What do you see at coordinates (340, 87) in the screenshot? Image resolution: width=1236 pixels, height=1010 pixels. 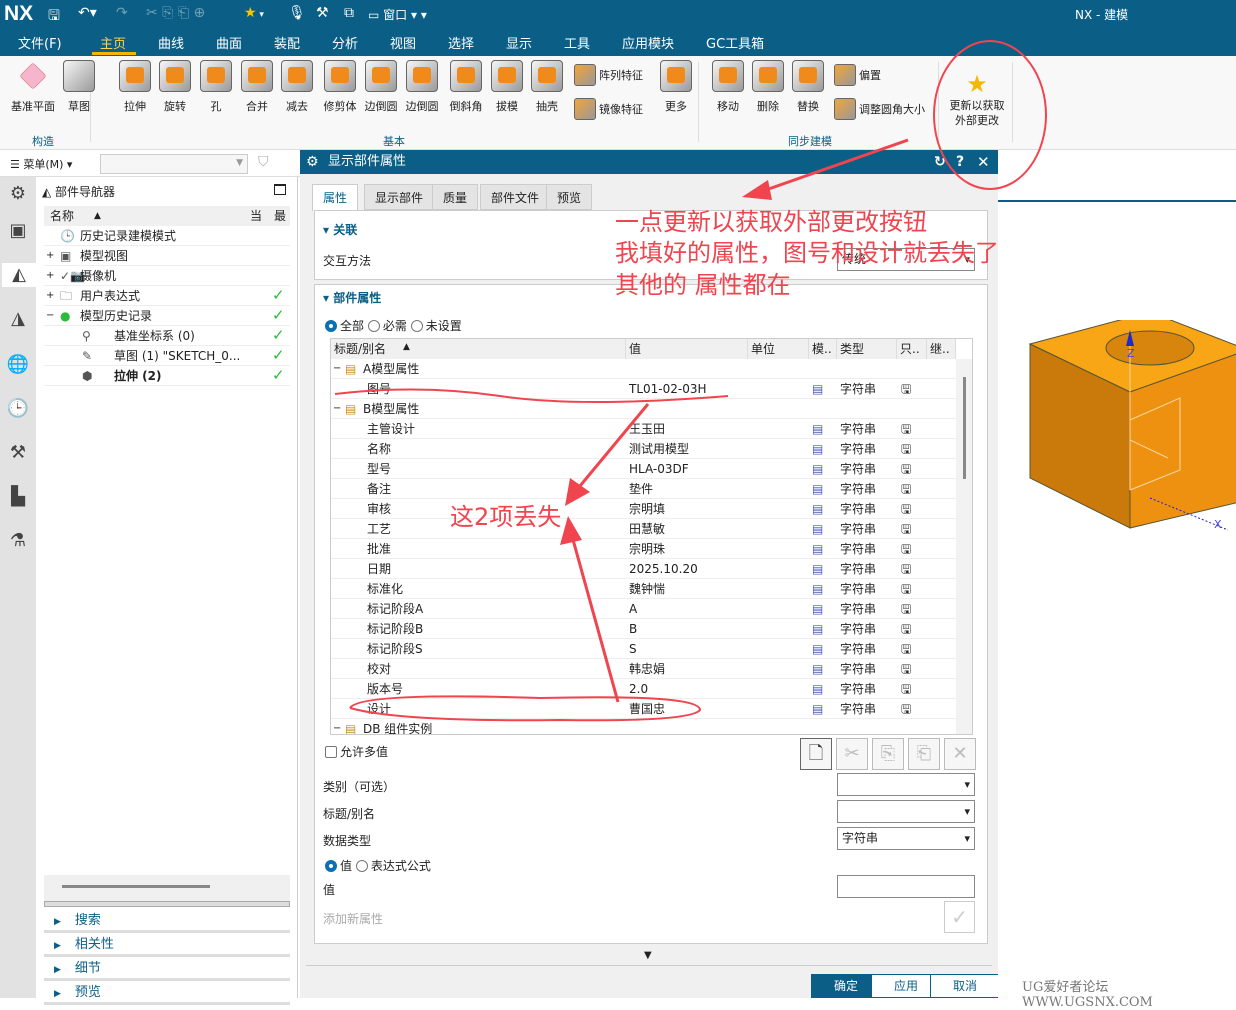 I see `ribbon-button: 修剪体` at bounding box center [340, 87].